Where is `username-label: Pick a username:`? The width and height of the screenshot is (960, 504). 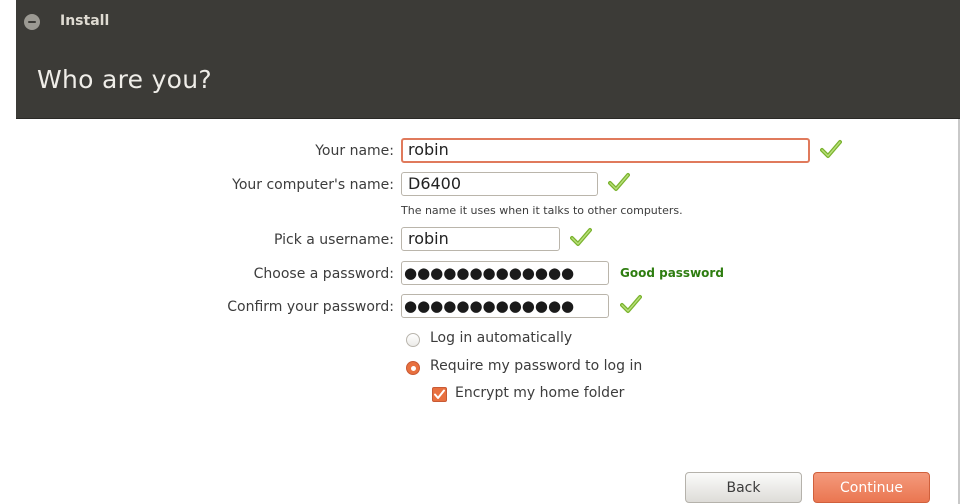 username-label: Pick a username: is located at coordinates (333, 240).